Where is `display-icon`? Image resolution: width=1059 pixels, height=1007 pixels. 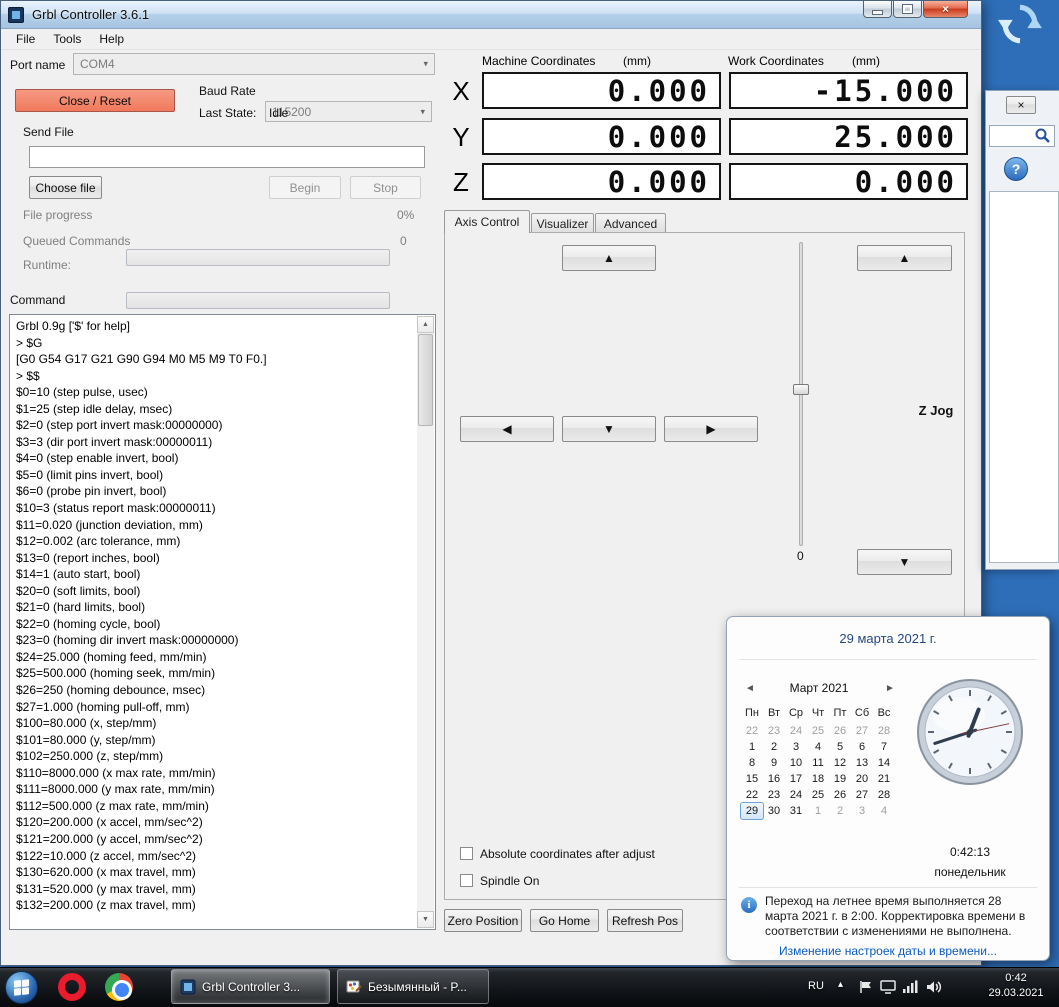
display-icon is located at coordinates (888, 987).